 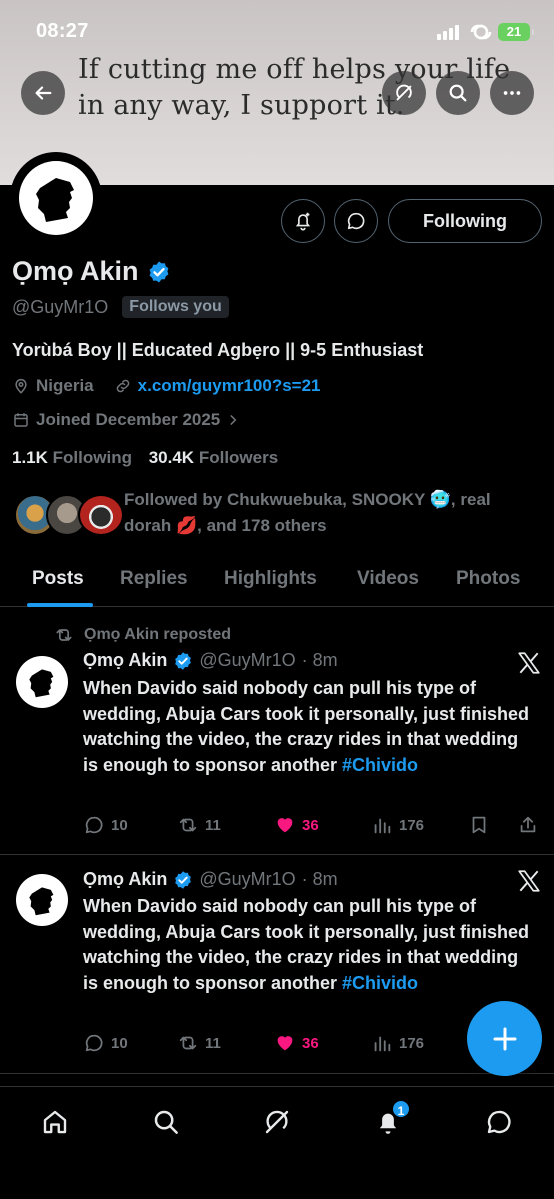 I want to click on tab-replies: Replies, so click(x=154, y=579).